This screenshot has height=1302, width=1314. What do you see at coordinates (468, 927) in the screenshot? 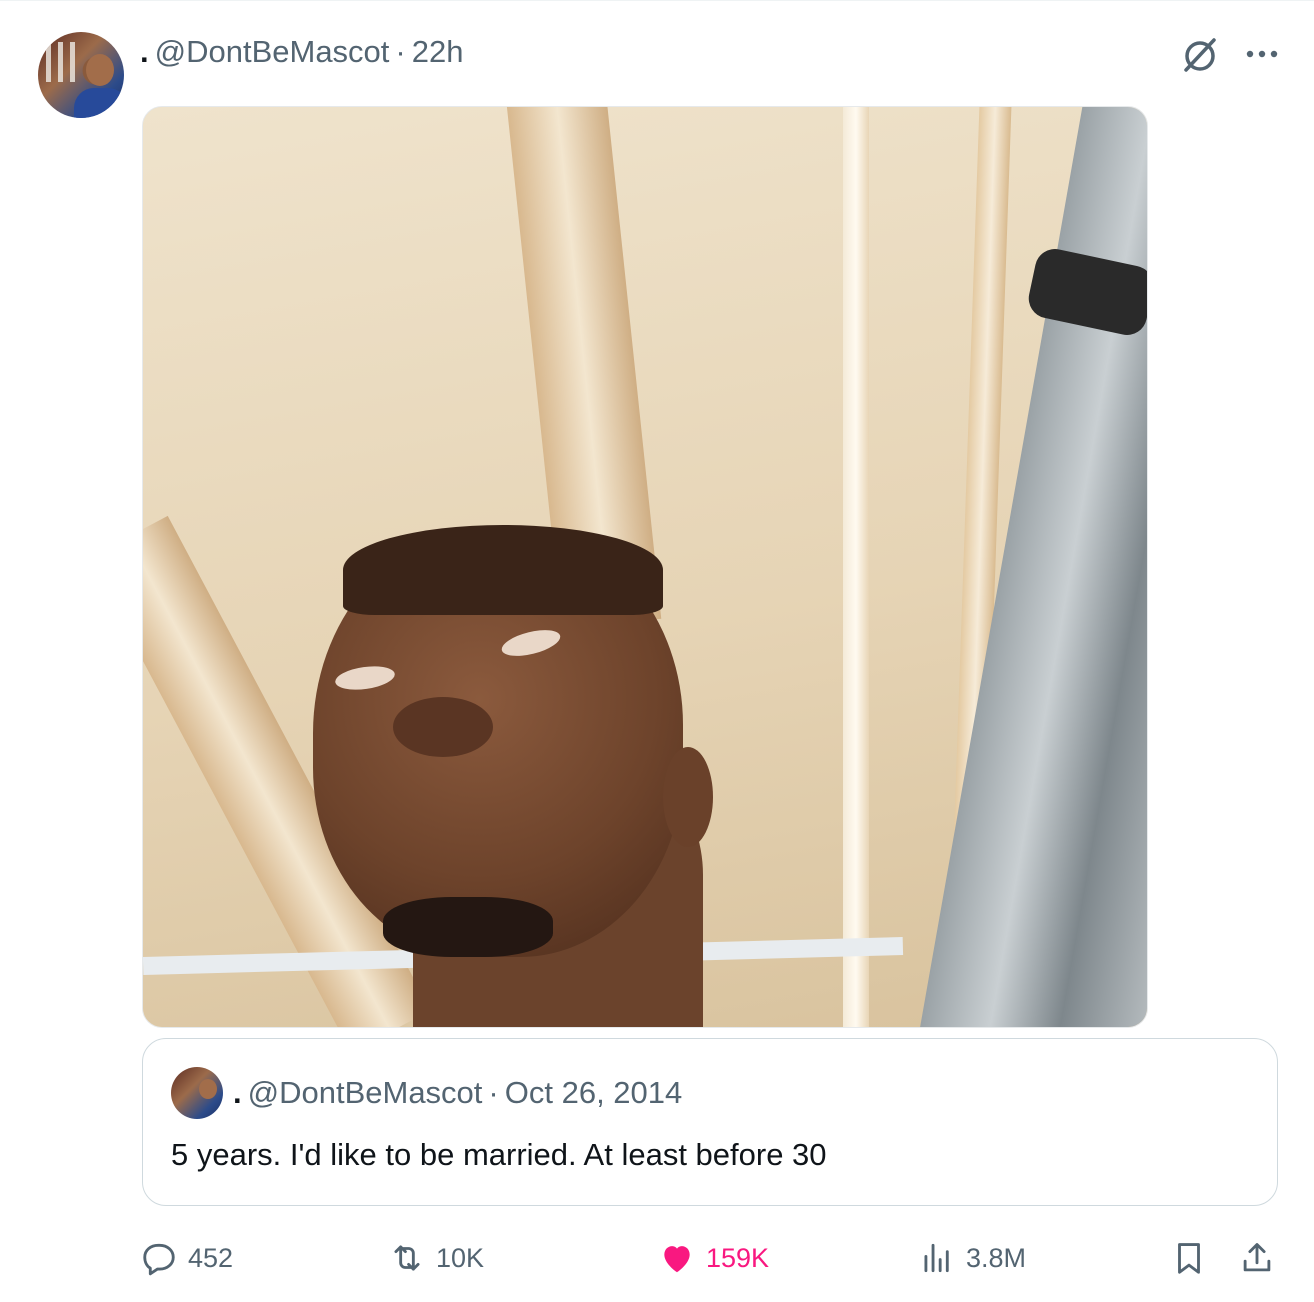
I see `image-beard` at bounding box center [468, 927].